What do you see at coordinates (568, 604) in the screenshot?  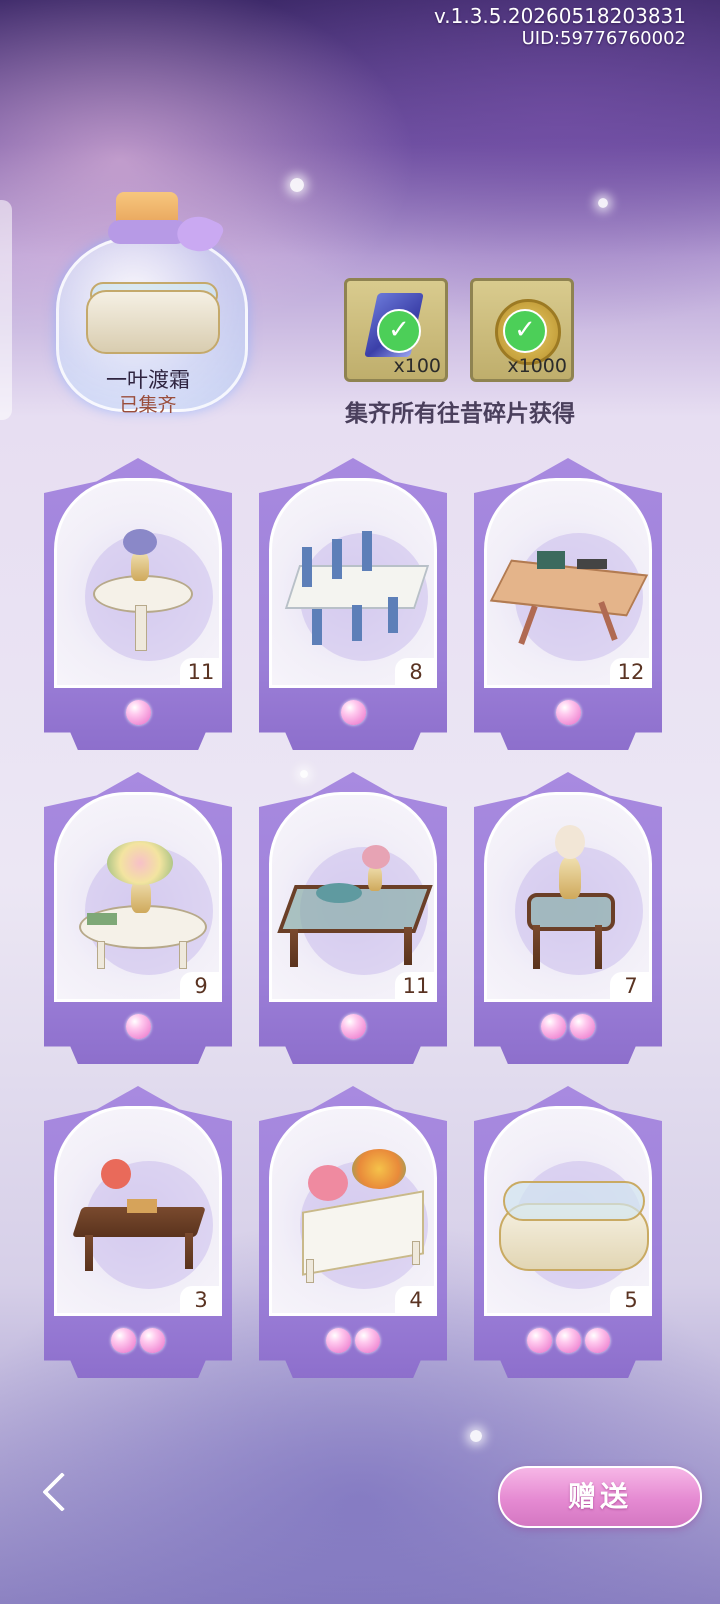 I see `furniture-card: 12` at bounding box center [568, 604].